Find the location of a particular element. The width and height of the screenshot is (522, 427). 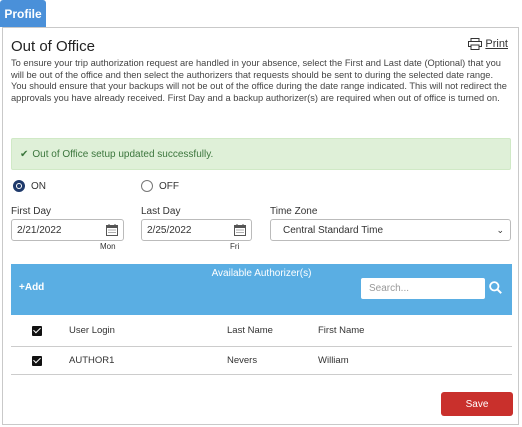

column-first-name: First Name is located at coordinates (341, 330).